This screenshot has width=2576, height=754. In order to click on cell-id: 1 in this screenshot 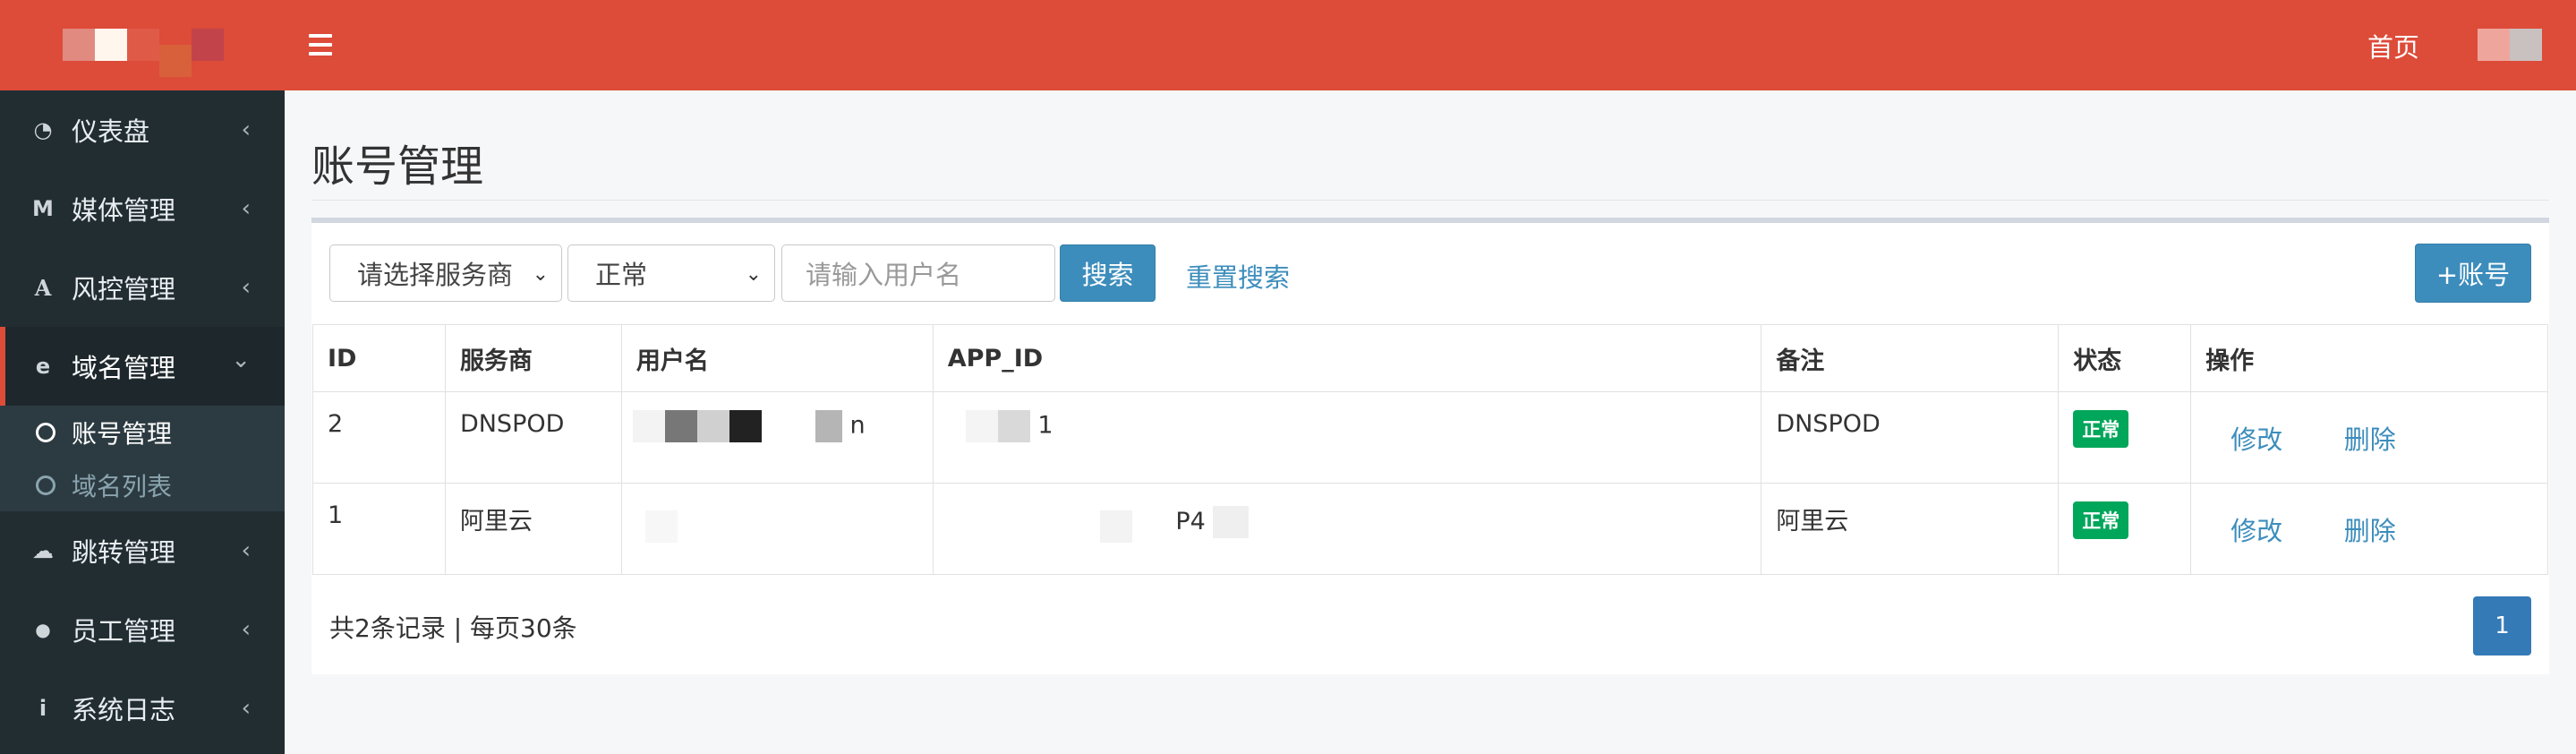, I will do `click(379, 529)`.